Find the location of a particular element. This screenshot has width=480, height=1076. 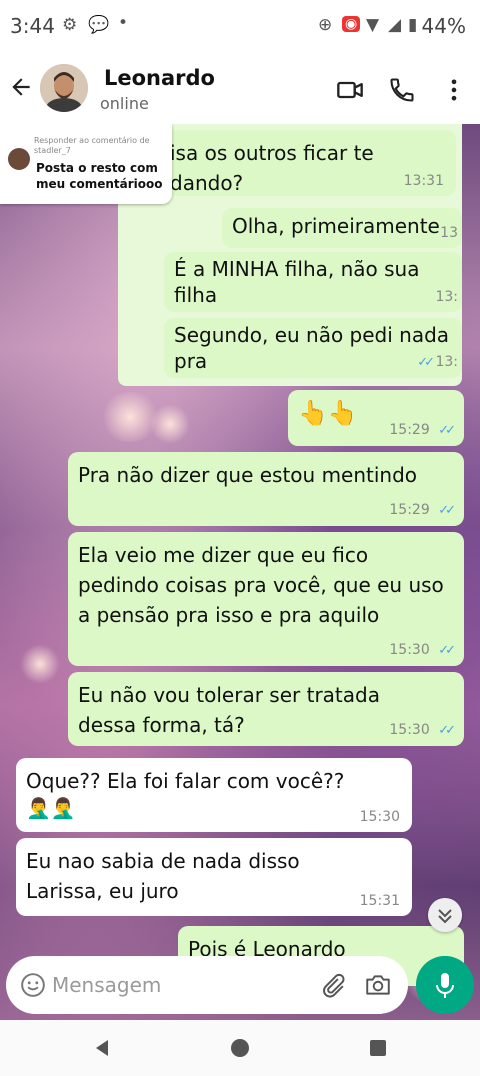

message-time: 13 is located at coordinates (449, 233).